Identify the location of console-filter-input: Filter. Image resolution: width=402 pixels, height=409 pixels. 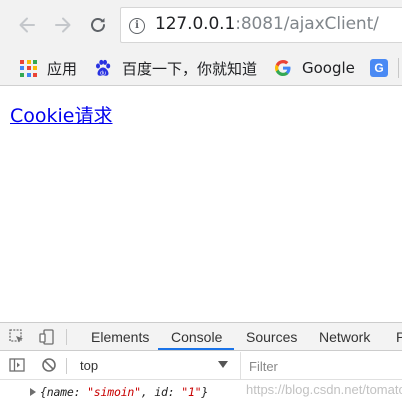
(321, 366).